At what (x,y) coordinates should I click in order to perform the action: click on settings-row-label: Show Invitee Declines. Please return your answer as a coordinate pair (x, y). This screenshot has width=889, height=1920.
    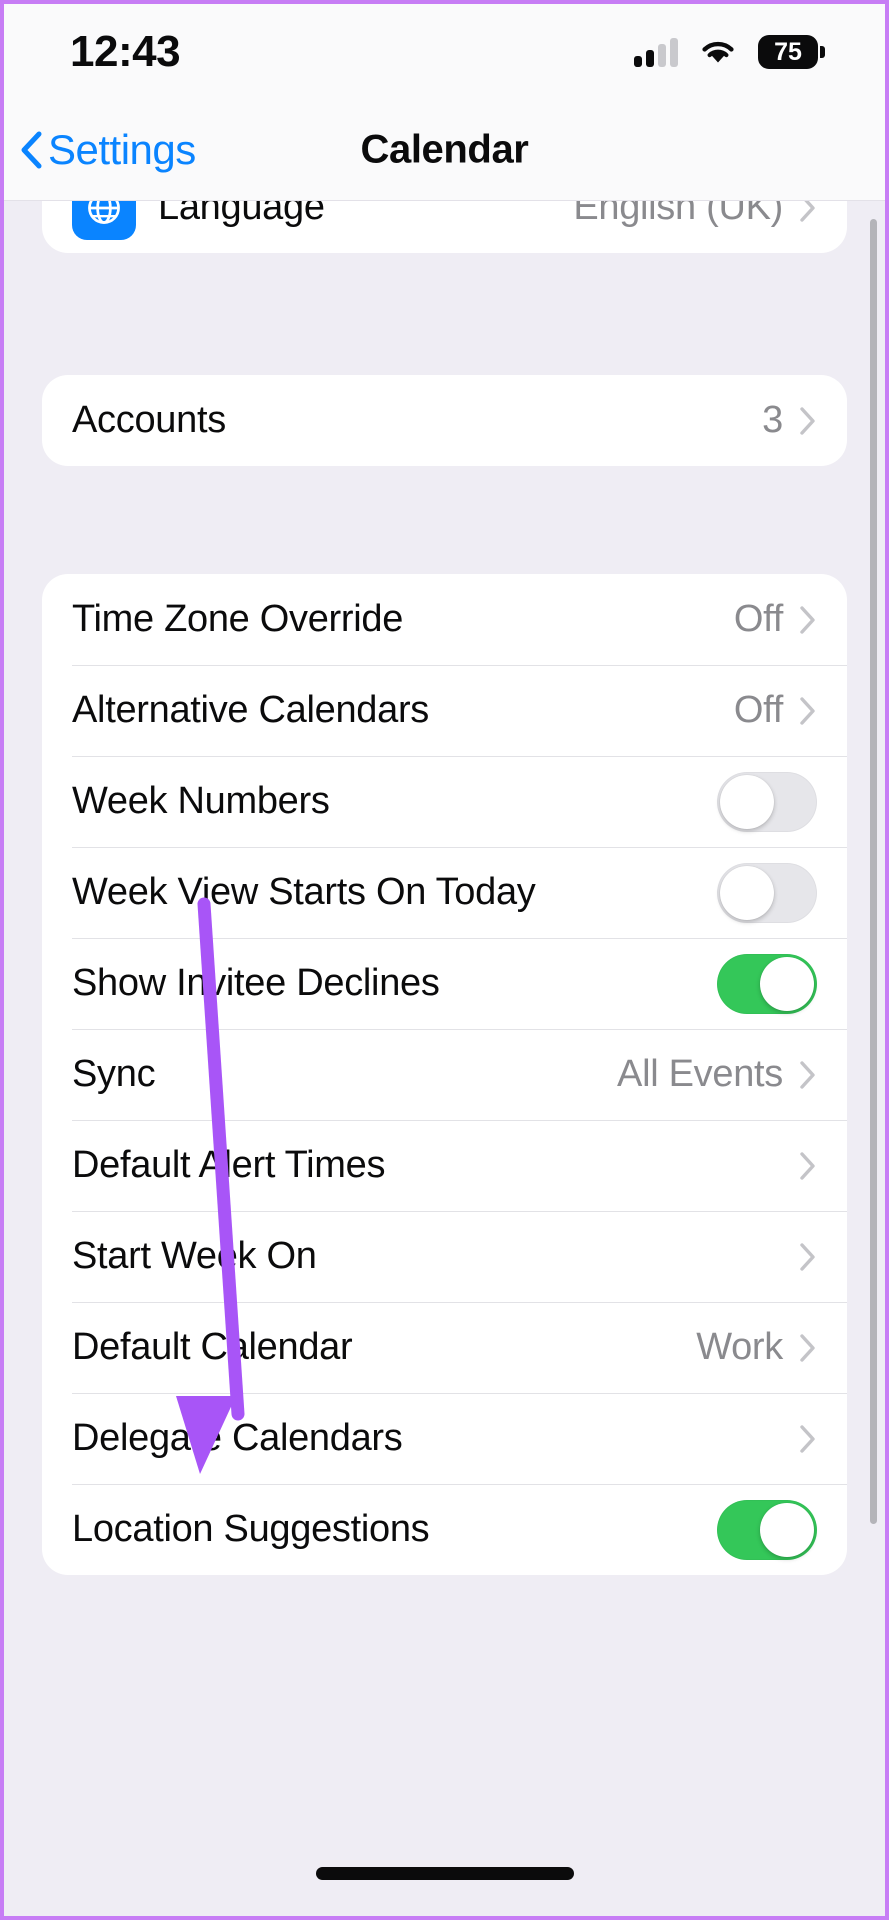
    Looking at the image, I should click on (256, 983).